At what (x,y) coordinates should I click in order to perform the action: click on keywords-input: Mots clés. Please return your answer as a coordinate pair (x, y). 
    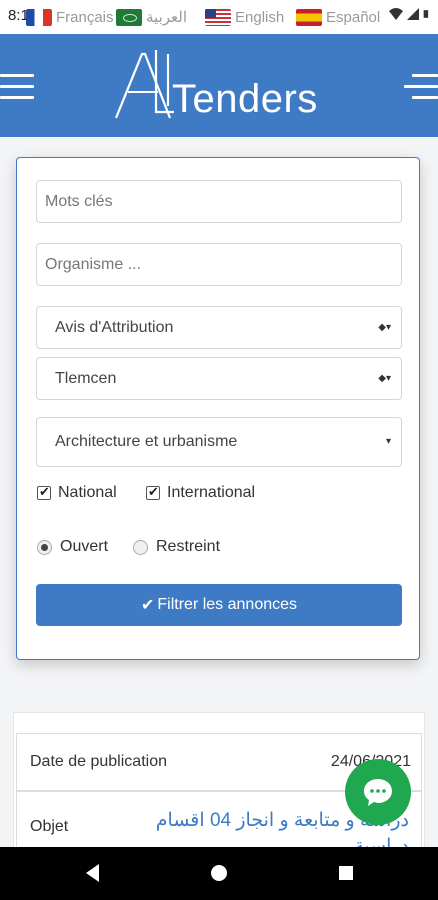
    Looking at the image, I should click on (219, 201).